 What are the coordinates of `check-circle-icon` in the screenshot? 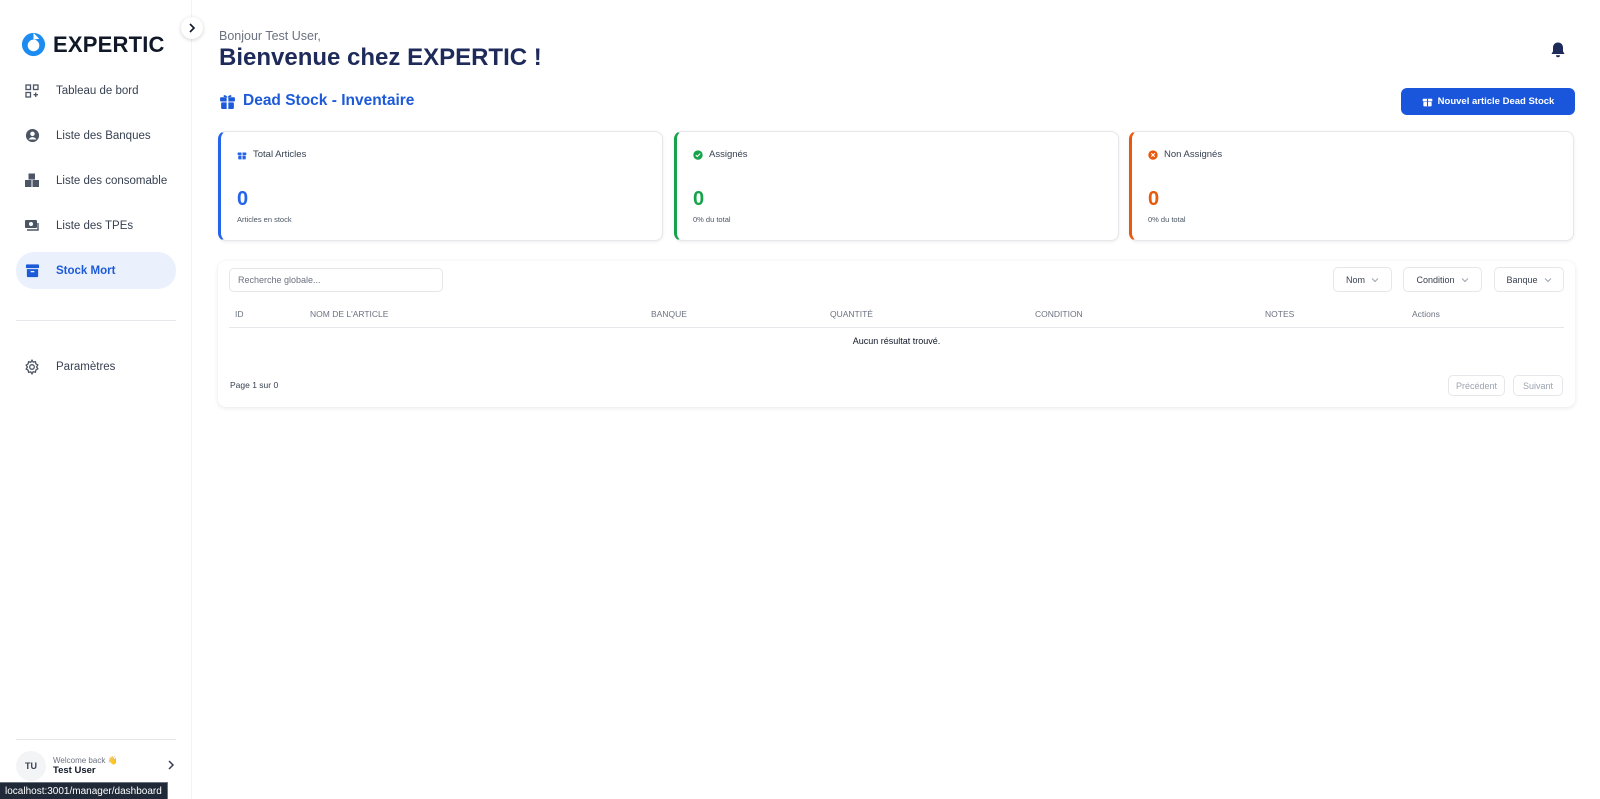 It's located at (698, 154).